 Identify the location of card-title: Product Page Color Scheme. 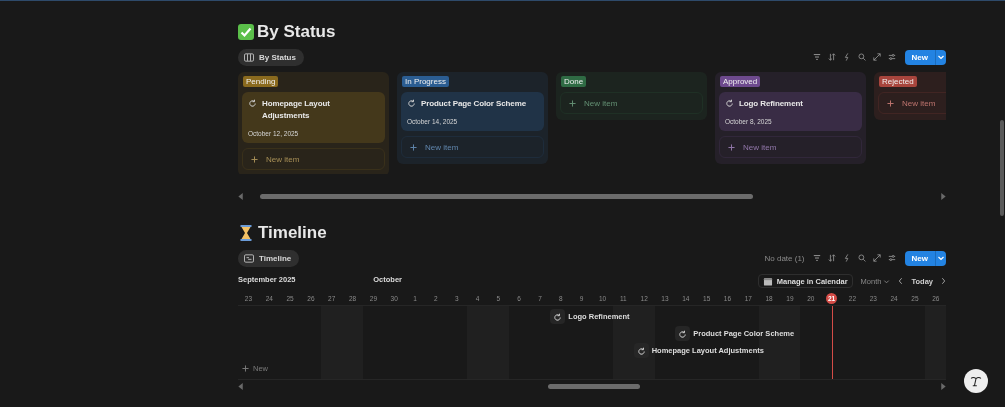
(474, 104).